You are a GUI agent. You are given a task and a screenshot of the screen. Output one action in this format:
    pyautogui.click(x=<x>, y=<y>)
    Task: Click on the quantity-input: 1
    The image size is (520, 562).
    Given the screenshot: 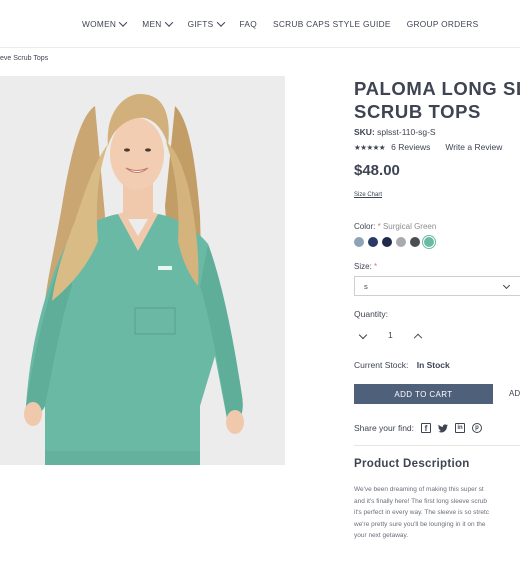 What is the action you would take?
    pyautogui.click(x=390, y=335)
    